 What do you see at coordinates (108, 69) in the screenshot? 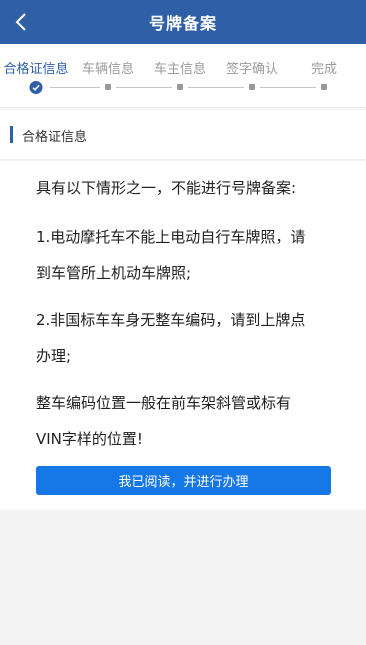
I see `step-label-vehicle: 车辆信息` at bounding box center [108, 69].